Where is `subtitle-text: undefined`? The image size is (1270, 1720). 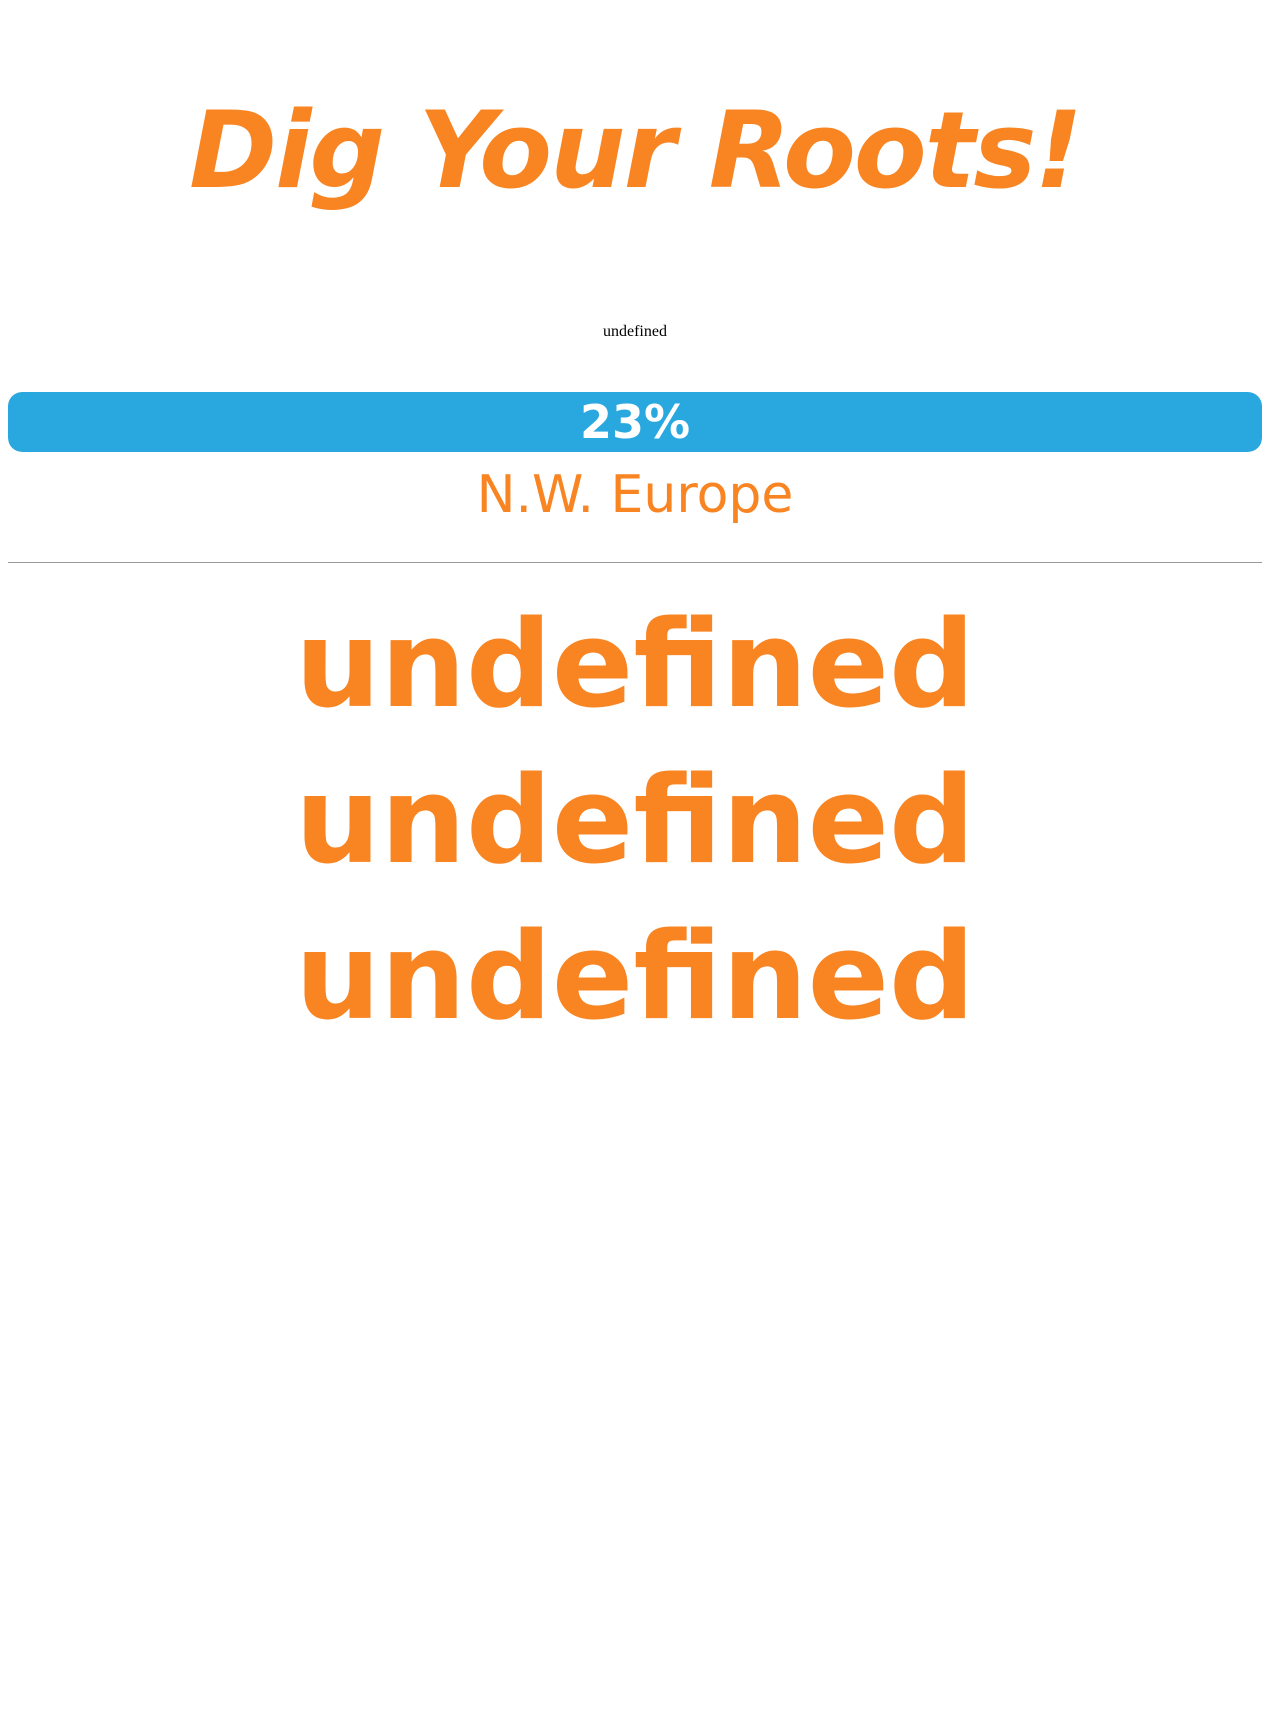 subtitle-text: undefined is located at coordinates (635, 331).